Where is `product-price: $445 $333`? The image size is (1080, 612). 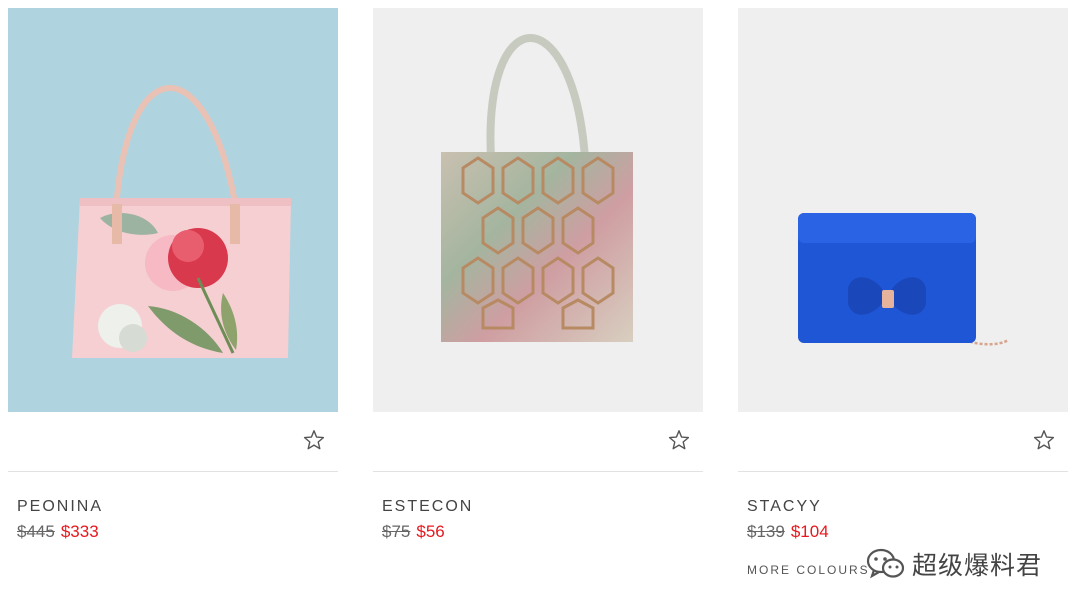
product-price: $445 $333 is located at coordinates (58, 532).